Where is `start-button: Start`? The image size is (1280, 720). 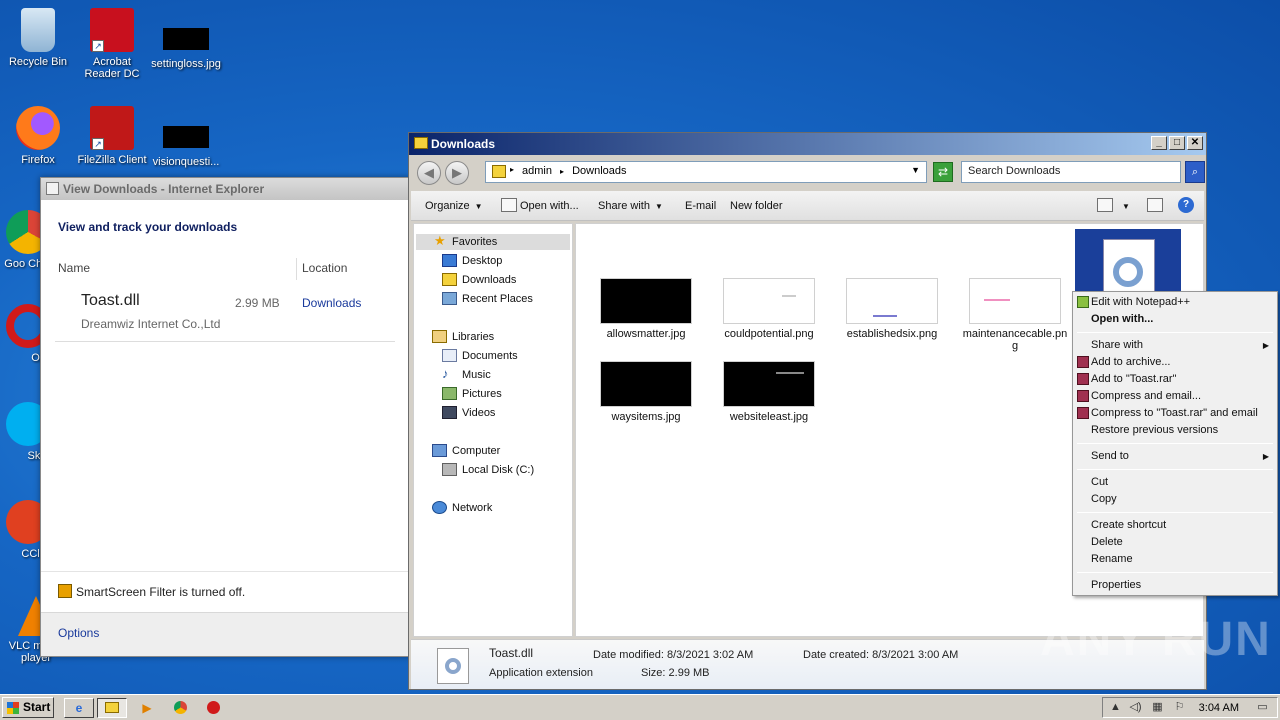
start-button: Start is located at coordinates (28, 707).